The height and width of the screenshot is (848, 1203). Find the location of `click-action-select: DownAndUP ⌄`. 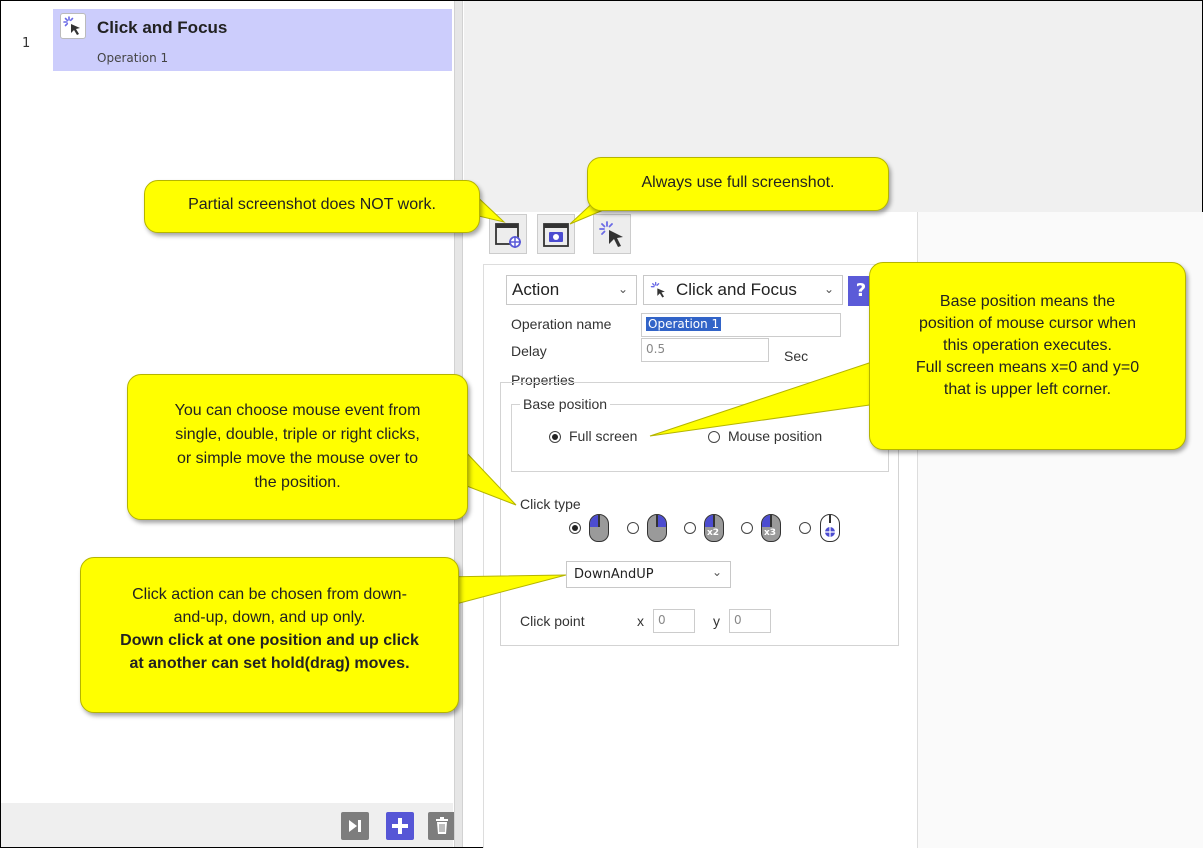

click-action-select: DownAndUP ⌄ is located at coordinates (648, 574).